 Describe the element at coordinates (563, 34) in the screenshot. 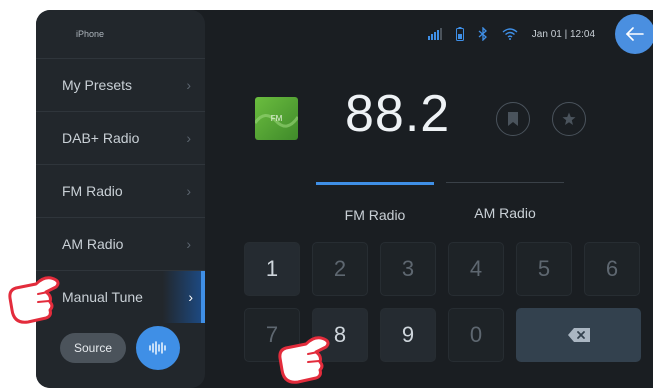

I see `date-time: Jan 01 | 12:04` at that location.